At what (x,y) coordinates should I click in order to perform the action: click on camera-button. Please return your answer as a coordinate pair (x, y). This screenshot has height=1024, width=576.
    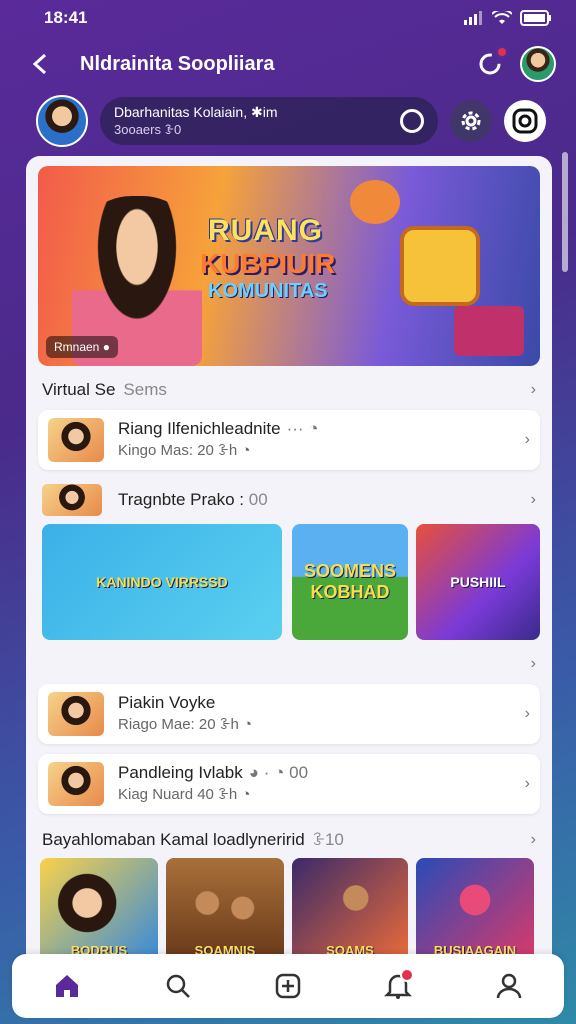
    Looking at the image, I should click on (525, 121).